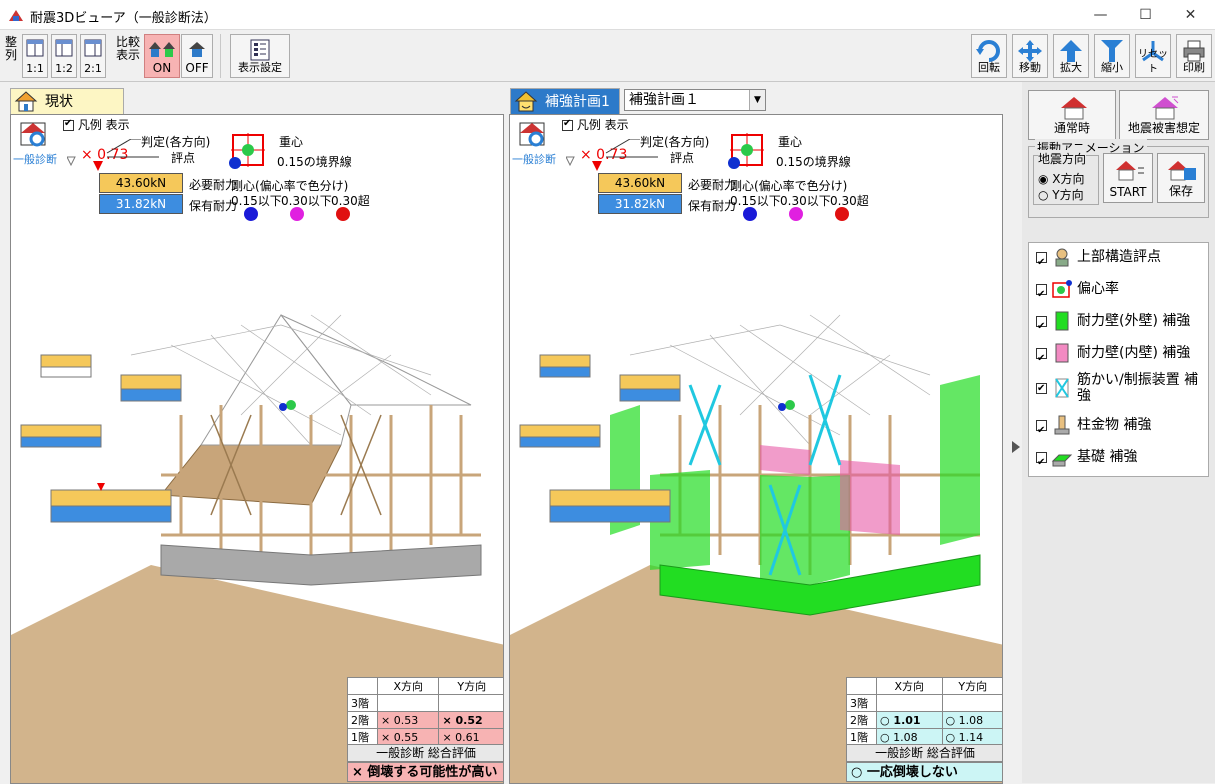  I want to click on print-button: 印刷, so click(1194, 56).